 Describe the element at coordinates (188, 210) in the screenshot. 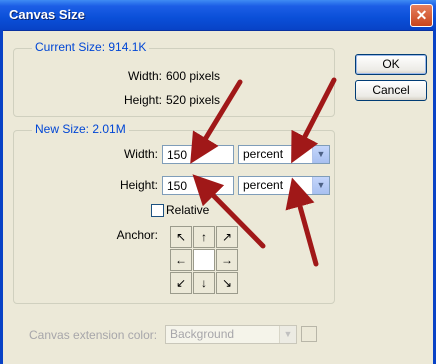

I see `relative-label: Relative` at that location.